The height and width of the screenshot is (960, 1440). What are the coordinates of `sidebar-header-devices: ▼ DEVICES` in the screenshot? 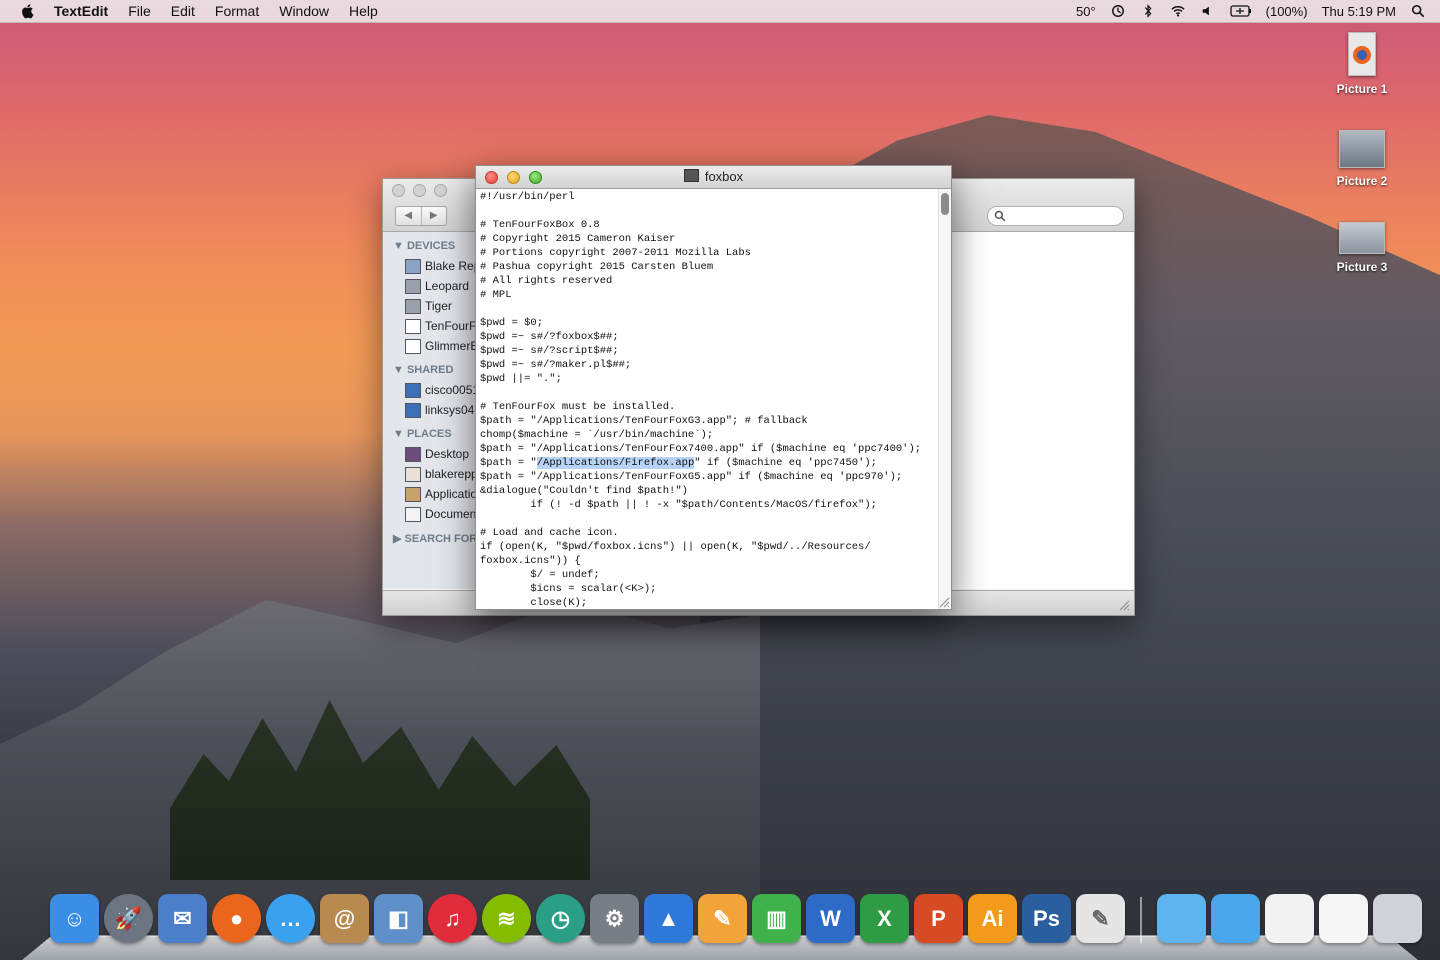 It's located at (435, 246).